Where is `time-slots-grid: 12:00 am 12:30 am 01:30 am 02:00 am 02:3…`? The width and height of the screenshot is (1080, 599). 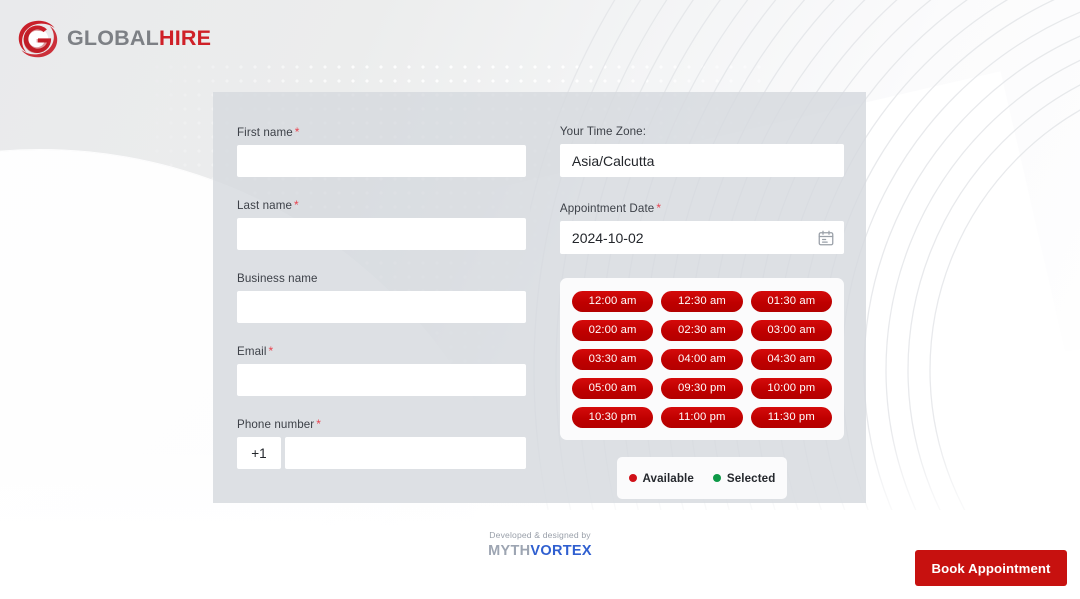
time-slots-grid: 12:00 am 12:30 am 01:30 am 02:00 am 02:3… is located at coordinates (701, 359).